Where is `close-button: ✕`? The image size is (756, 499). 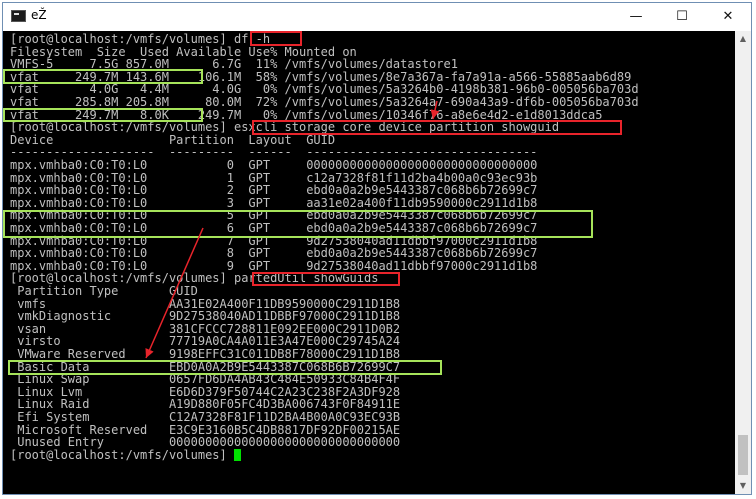 close-button: ✕ is located at coordinates (728, 17).